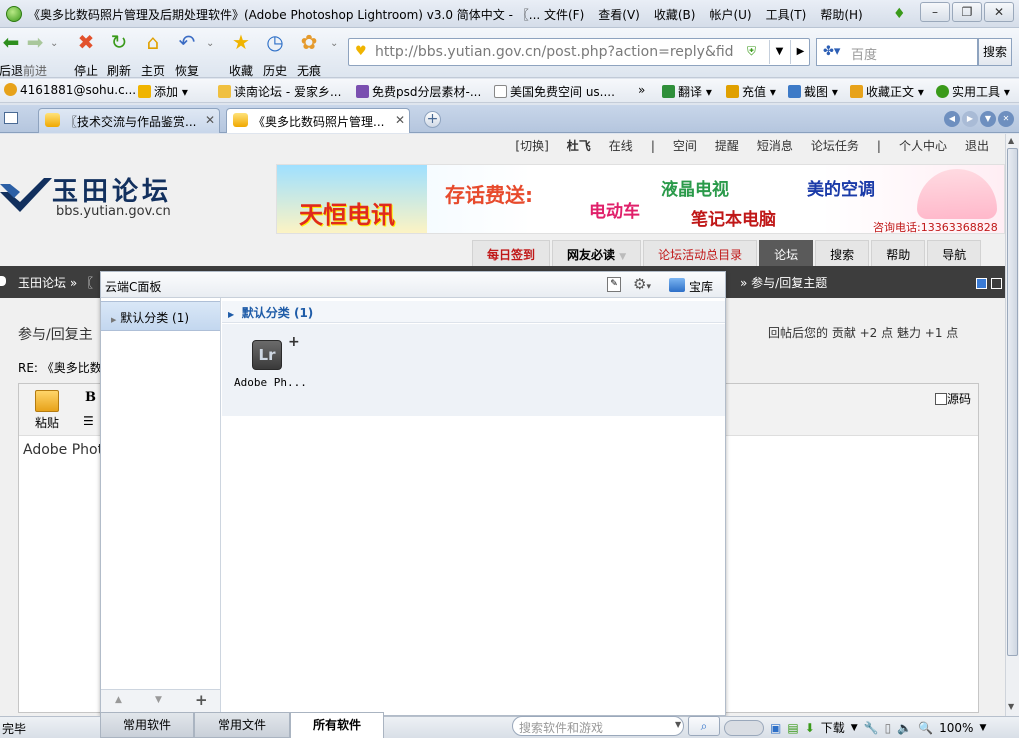  Describe the element at coordinates (751, 91) in the screenshot. I see `recharge-button: 充值 ▾` at that location.